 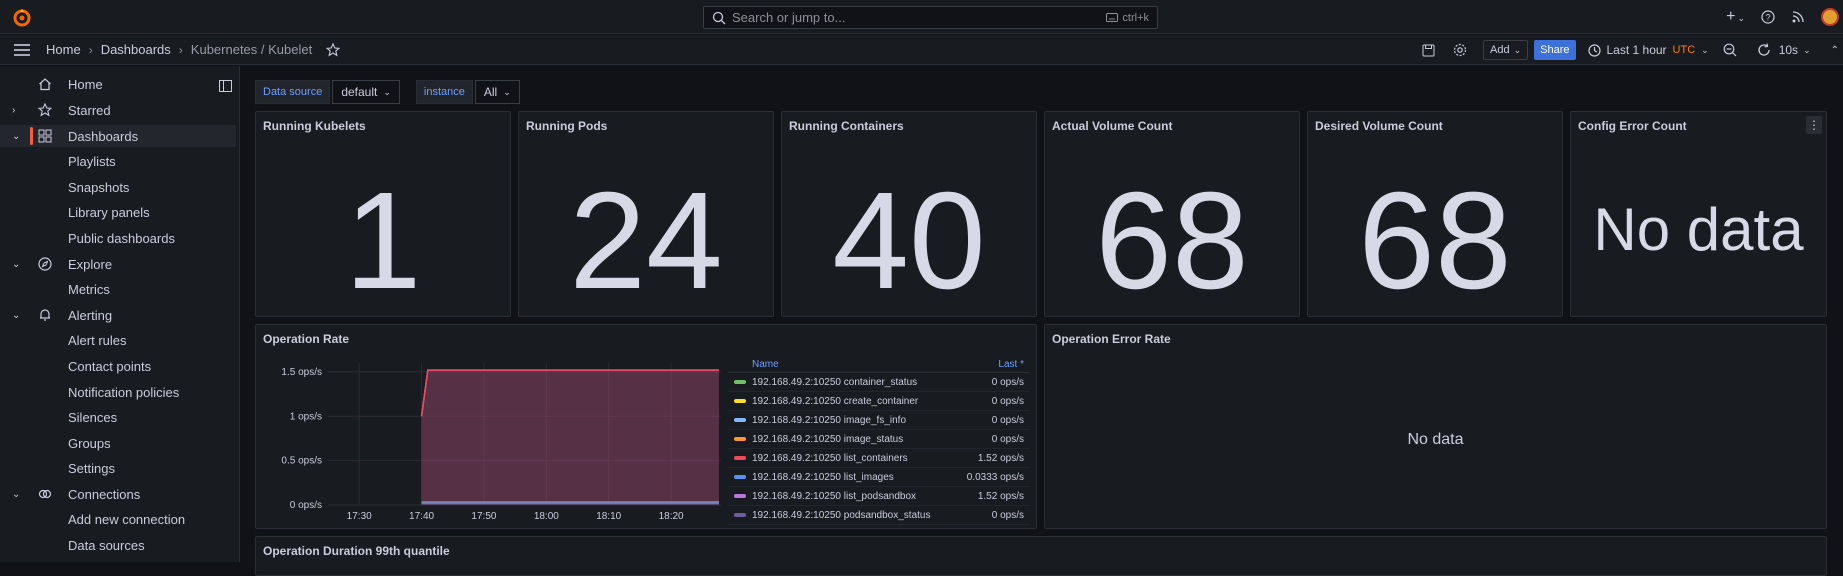 What do you see at coordinates (930, 17) in the screenshot?
I see `search-input: Search or jump to... ctrl+k` at bounding box center [930, 17].